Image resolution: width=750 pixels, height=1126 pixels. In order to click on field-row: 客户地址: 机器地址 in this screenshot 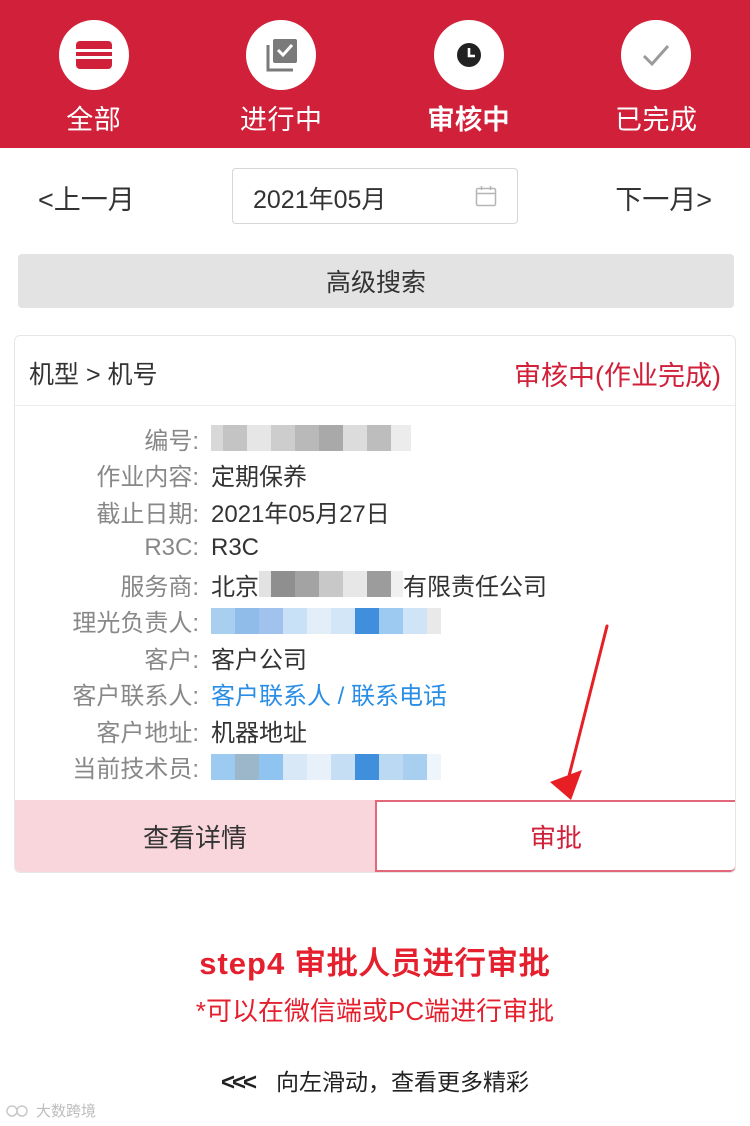, I will do `click(375, 730)`.